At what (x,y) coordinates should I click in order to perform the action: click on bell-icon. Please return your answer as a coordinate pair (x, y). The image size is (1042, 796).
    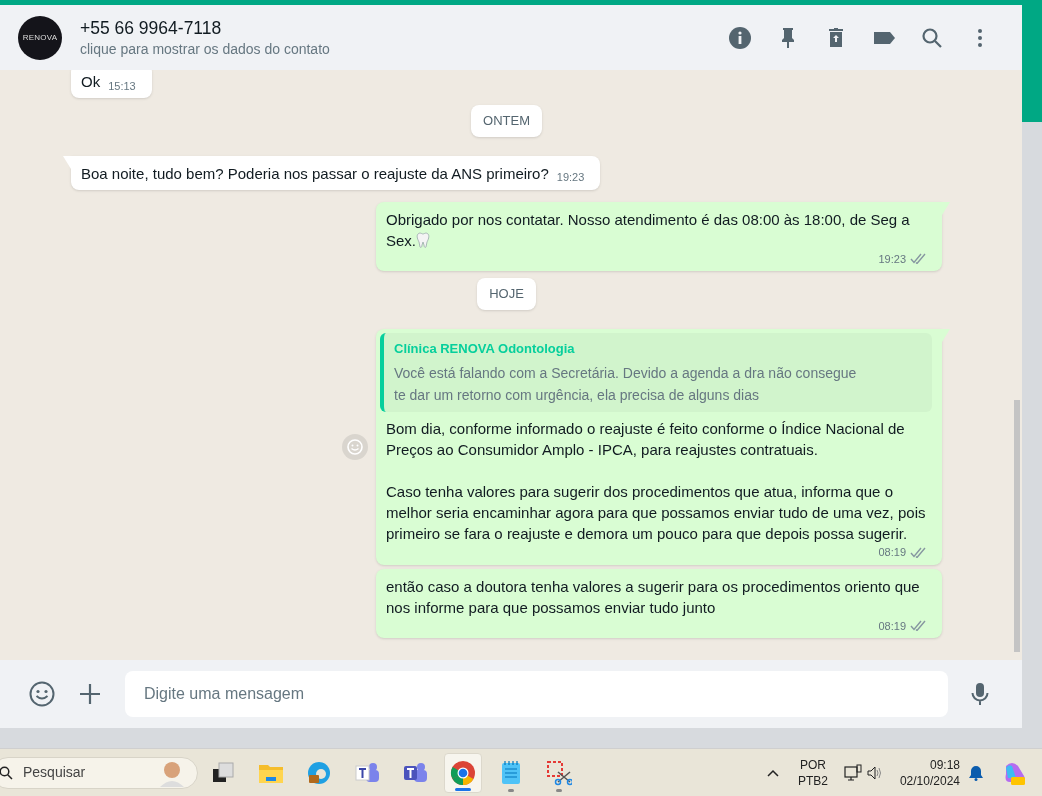
    Looking at the image, I should click on (976, 772).